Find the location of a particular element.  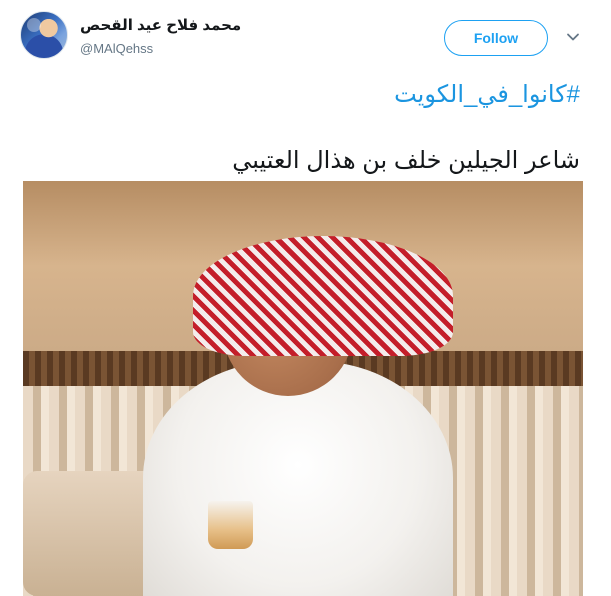

chevron-down-icon is located at coordinates (573, 37).